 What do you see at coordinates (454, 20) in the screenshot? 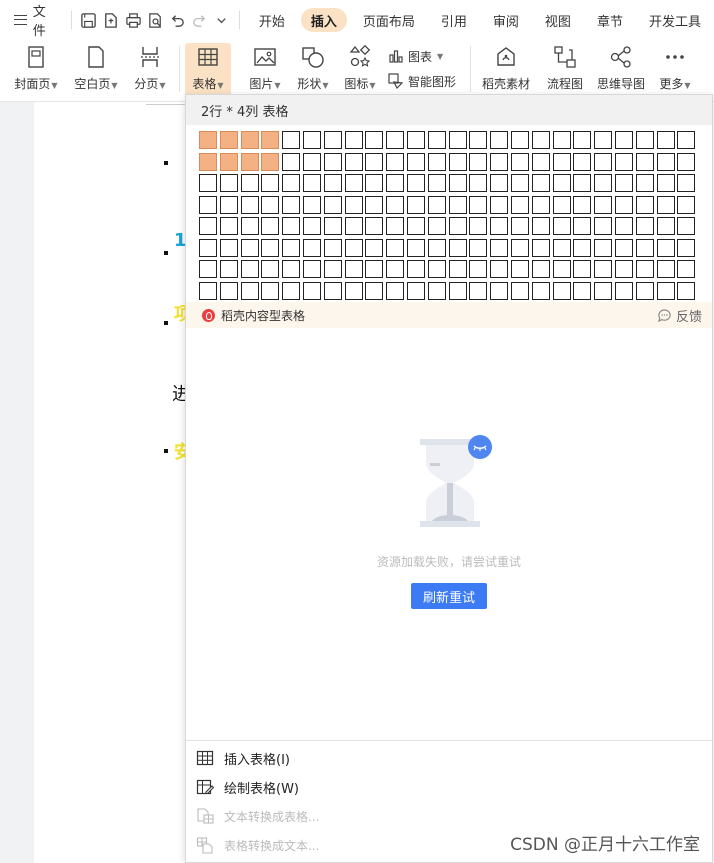
I see `tab-references: 引用` at bounding box center [454, 20].